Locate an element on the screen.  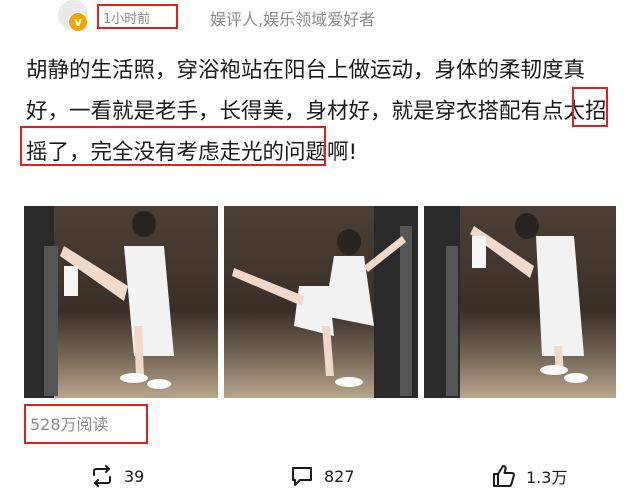
comment-count: 827 is located at coordinates (339, 476).